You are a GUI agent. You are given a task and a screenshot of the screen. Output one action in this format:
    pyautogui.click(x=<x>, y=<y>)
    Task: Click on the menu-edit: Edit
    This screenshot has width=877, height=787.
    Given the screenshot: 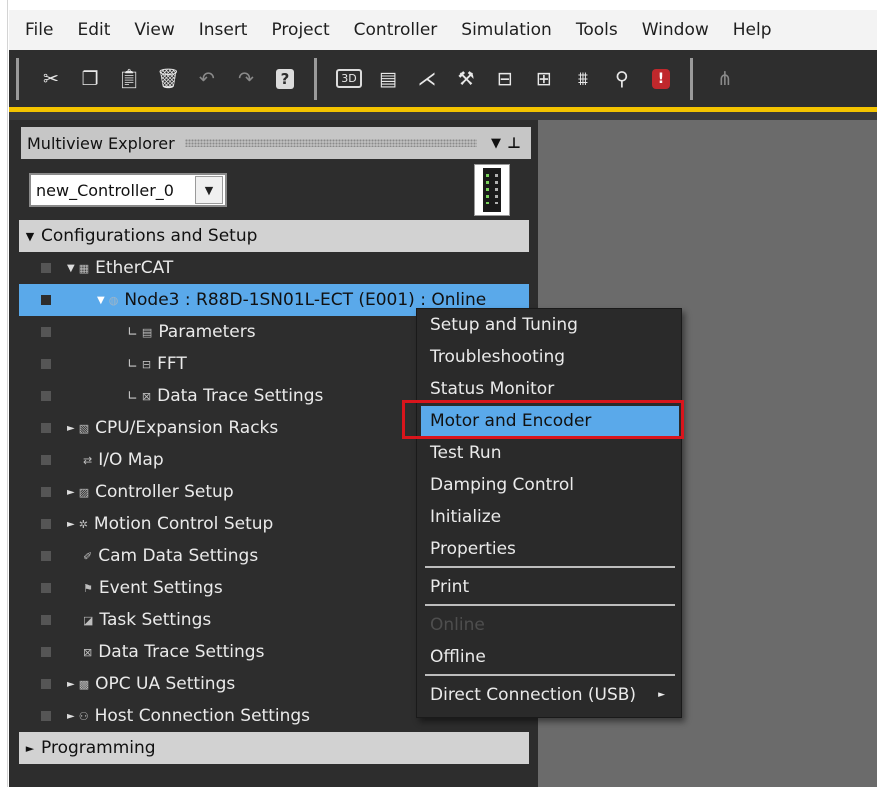 What is the action you would take?
    pyautogui.click(x=93, y=30)
    